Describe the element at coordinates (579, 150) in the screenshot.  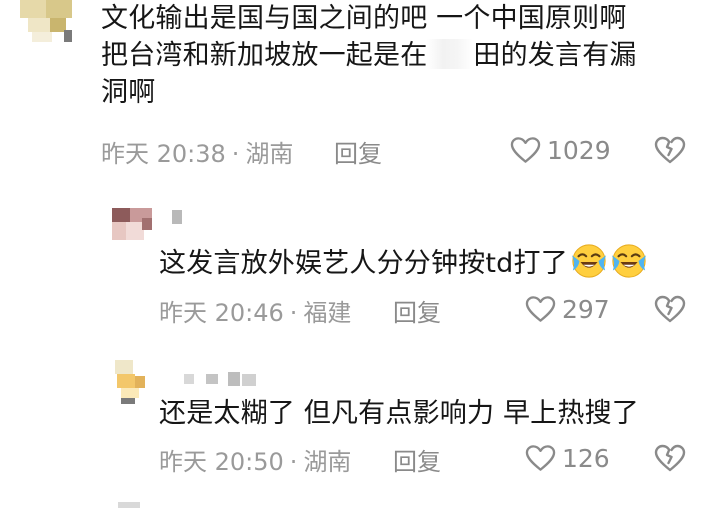
I see `like-count: 1029` at that location.